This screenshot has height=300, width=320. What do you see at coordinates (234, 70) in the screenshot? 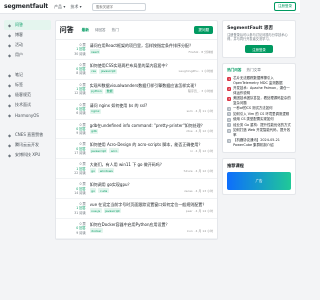
I see `tab-hot-questions: 热门问答` at bounding box center [234, 70].